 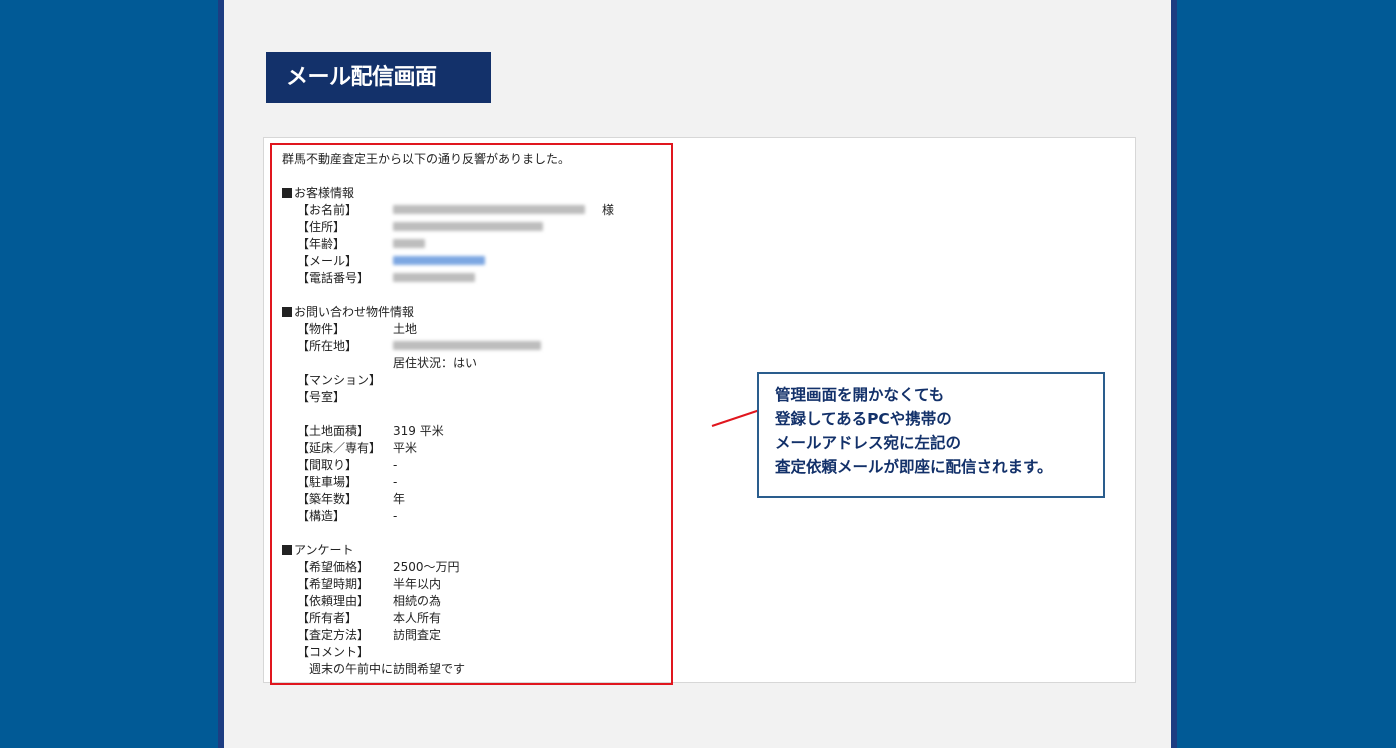 What do you see at coordinates (333, 652) in the screenshot?
I see `field-label: 【コメント】` at bounding box center [333, 652].